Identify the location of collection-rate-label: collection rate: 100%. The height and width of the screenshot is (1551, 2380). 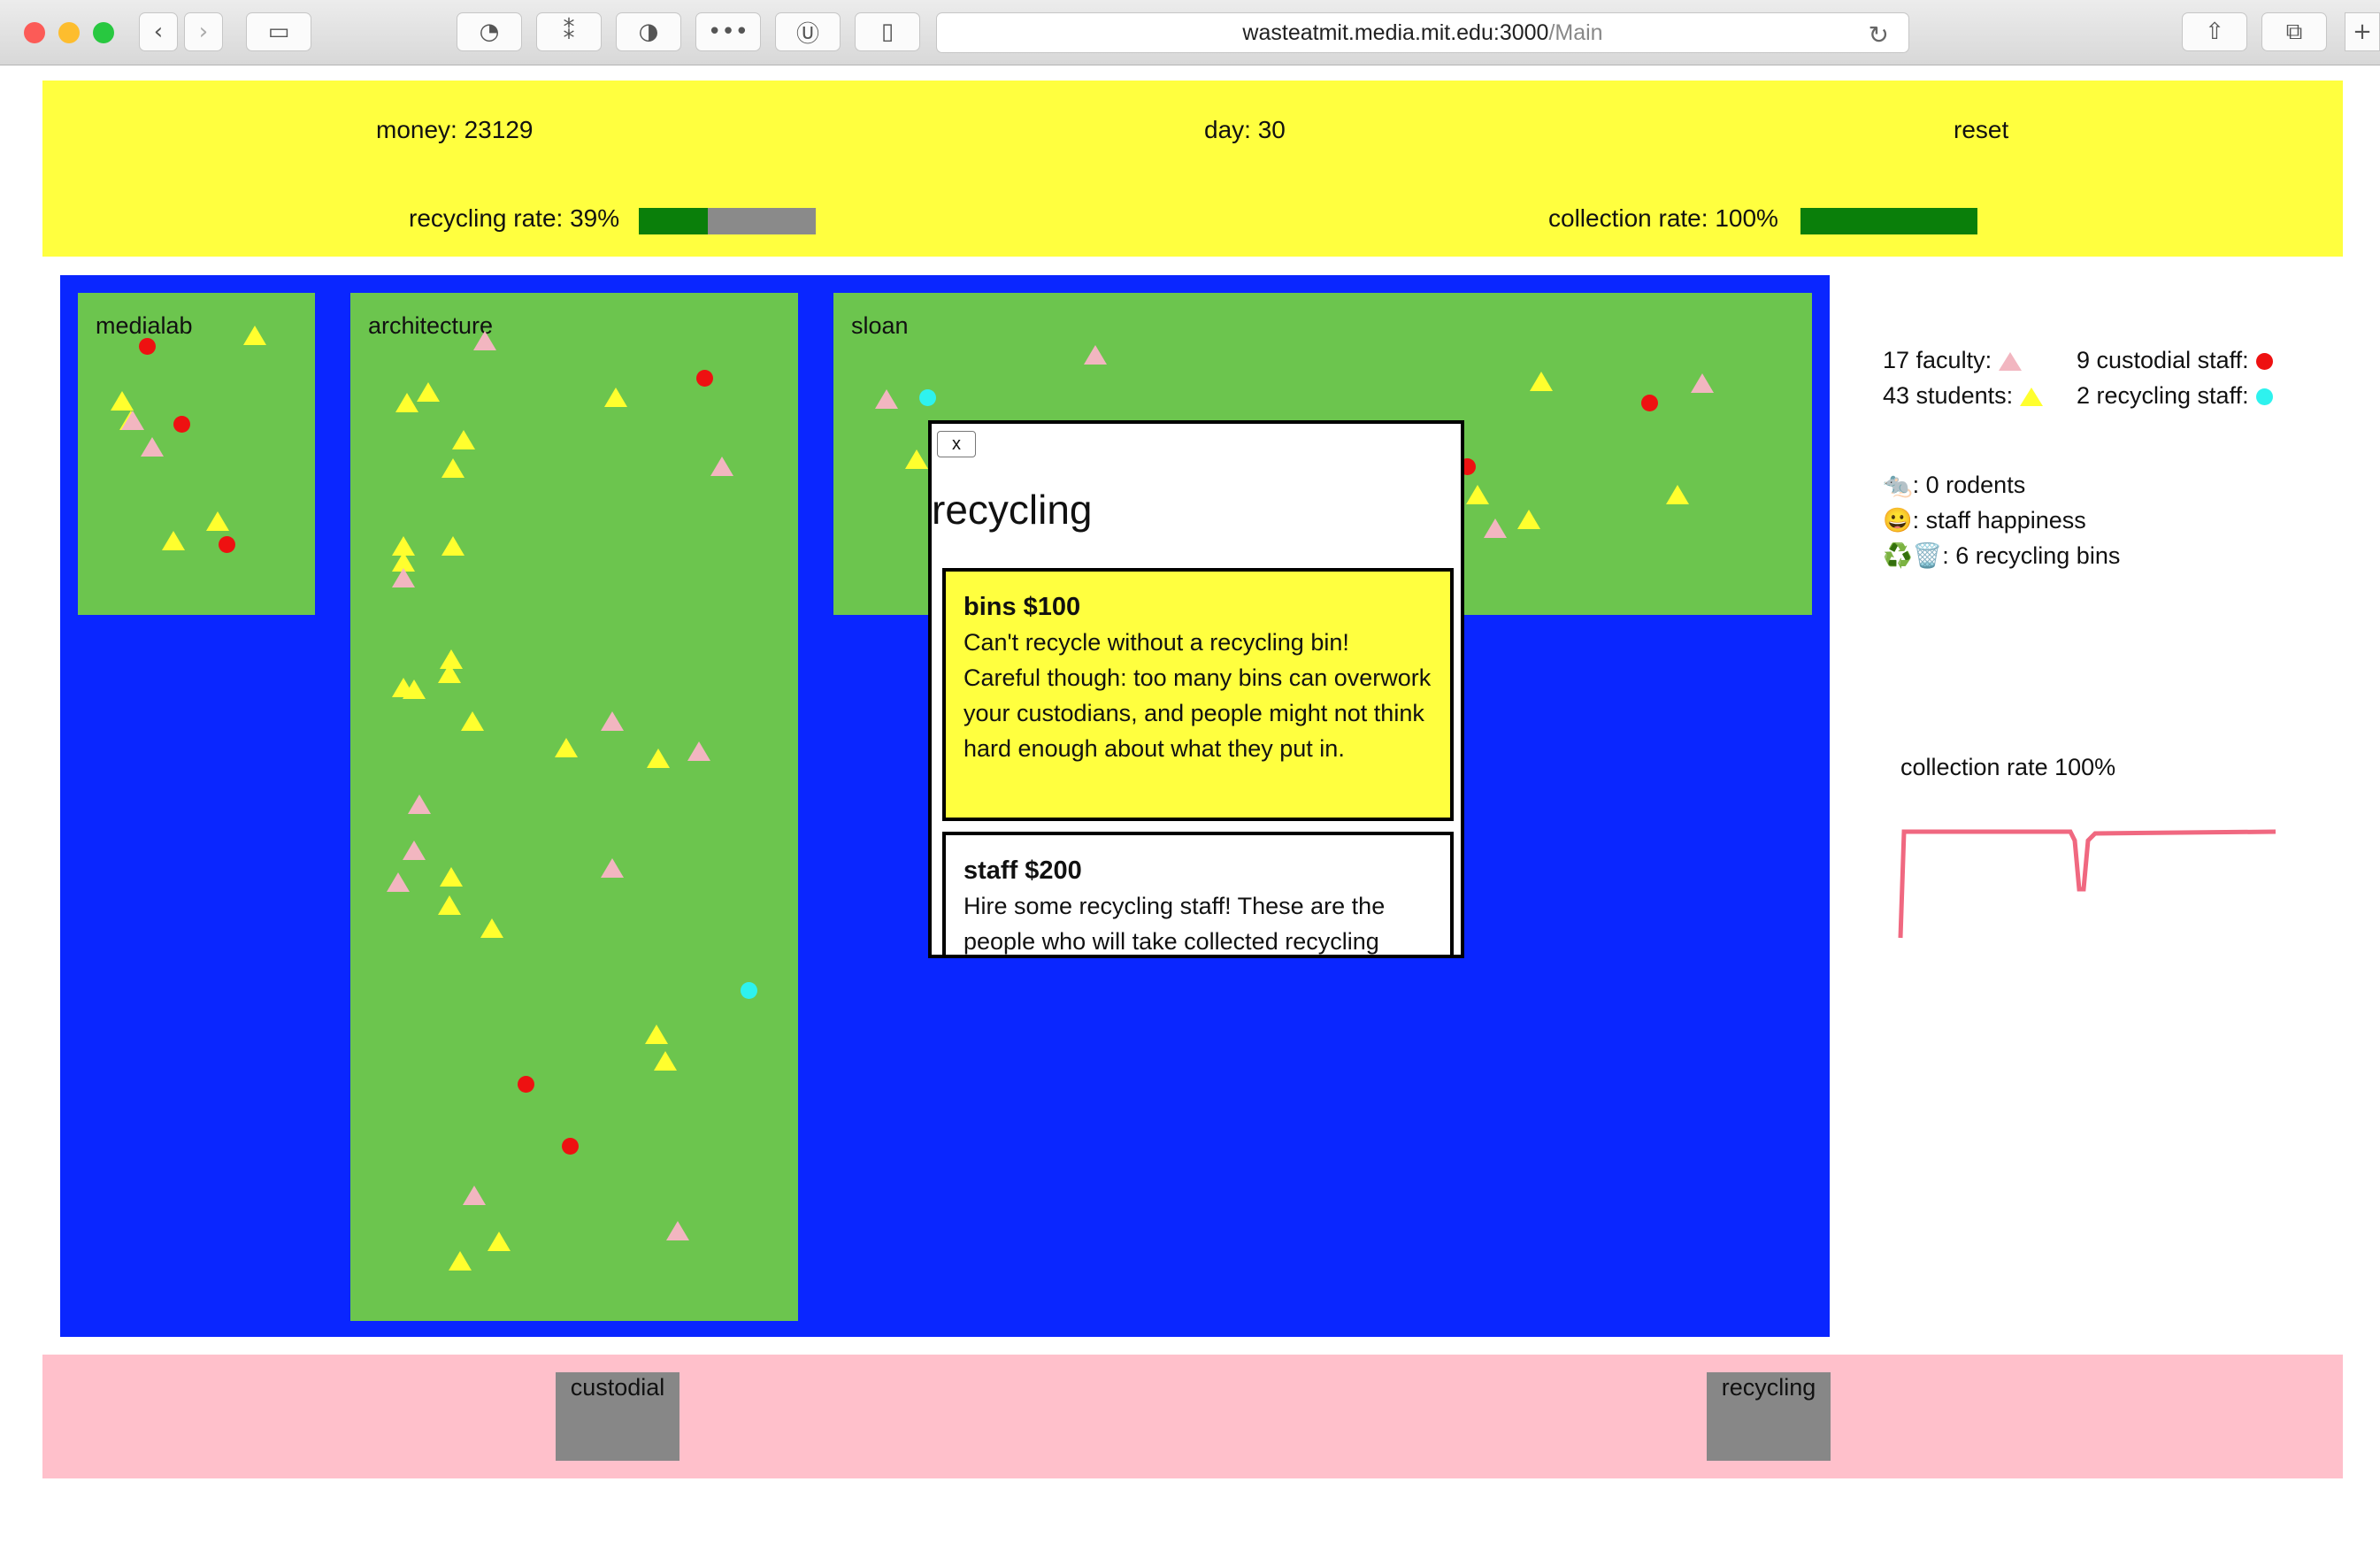
(1663, 218).